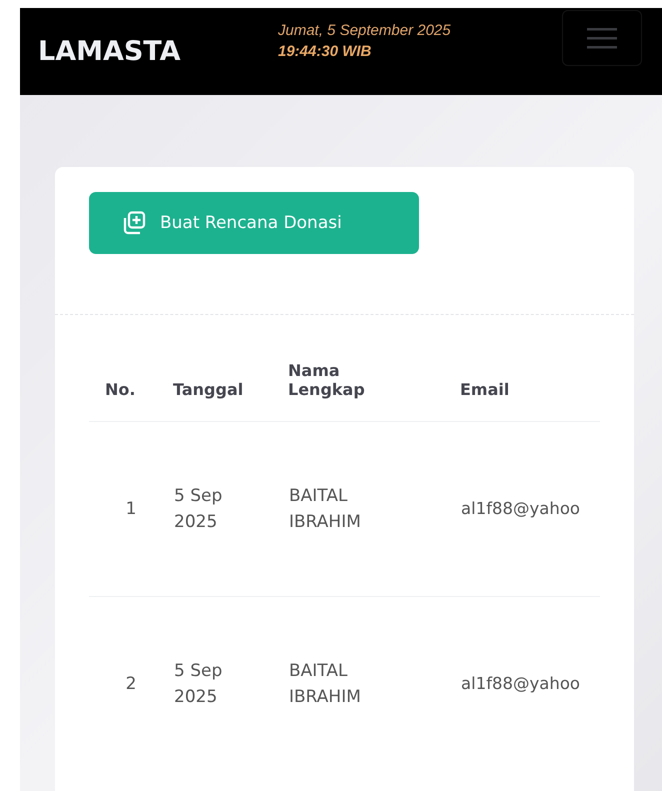 The image size is (662, 791). I want to click on add-copy-icon, so click(134, 223).